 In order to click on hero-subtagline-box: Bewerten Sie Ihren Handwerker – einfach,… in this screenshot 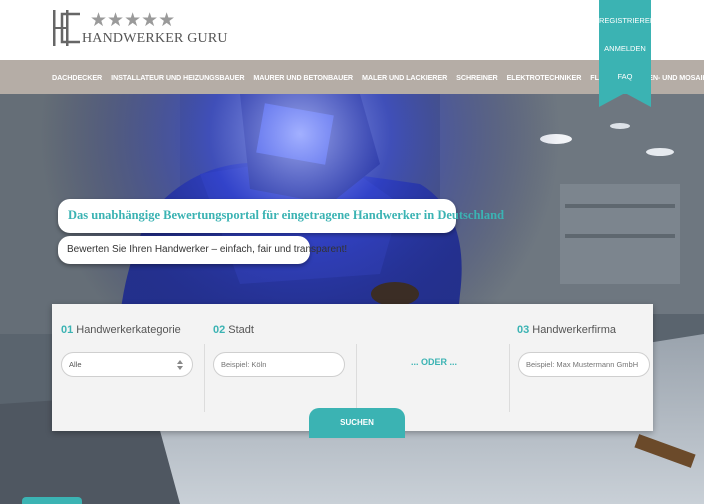, I will do `click(202, 250)`.